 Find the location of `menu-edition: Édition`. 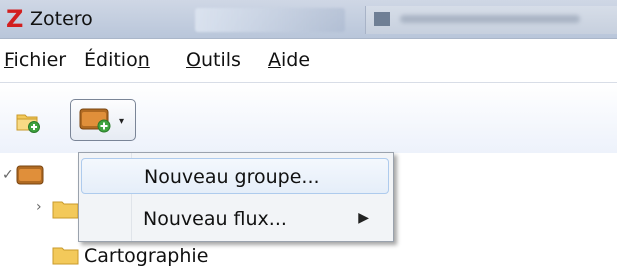

menu-edition: Édition is located at coordinates (117, 60).